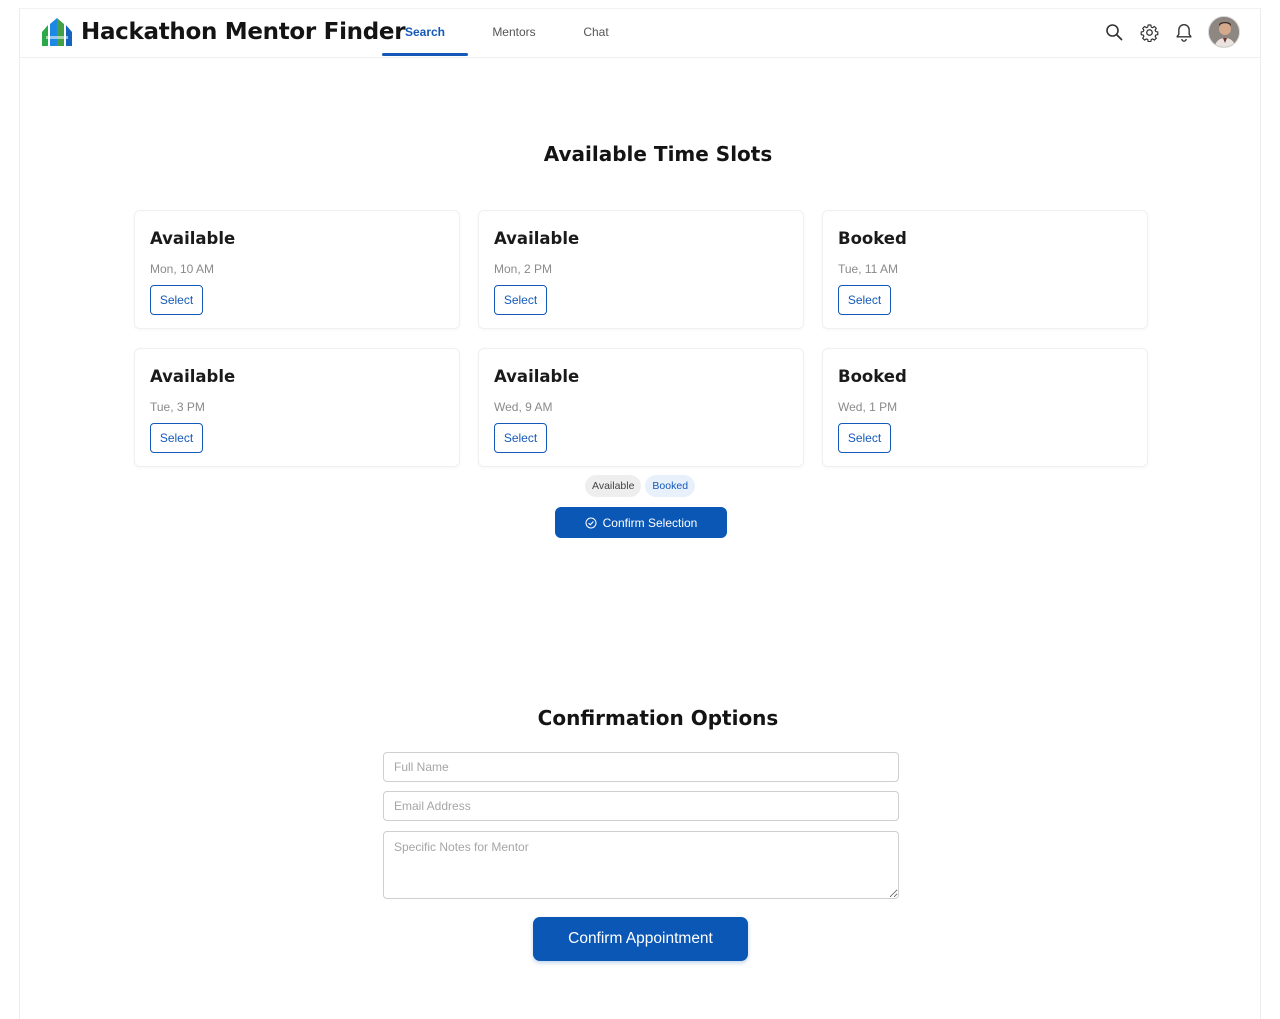  I want to click on confirm-selection-button: Confirm Selection, so click(641, 522).